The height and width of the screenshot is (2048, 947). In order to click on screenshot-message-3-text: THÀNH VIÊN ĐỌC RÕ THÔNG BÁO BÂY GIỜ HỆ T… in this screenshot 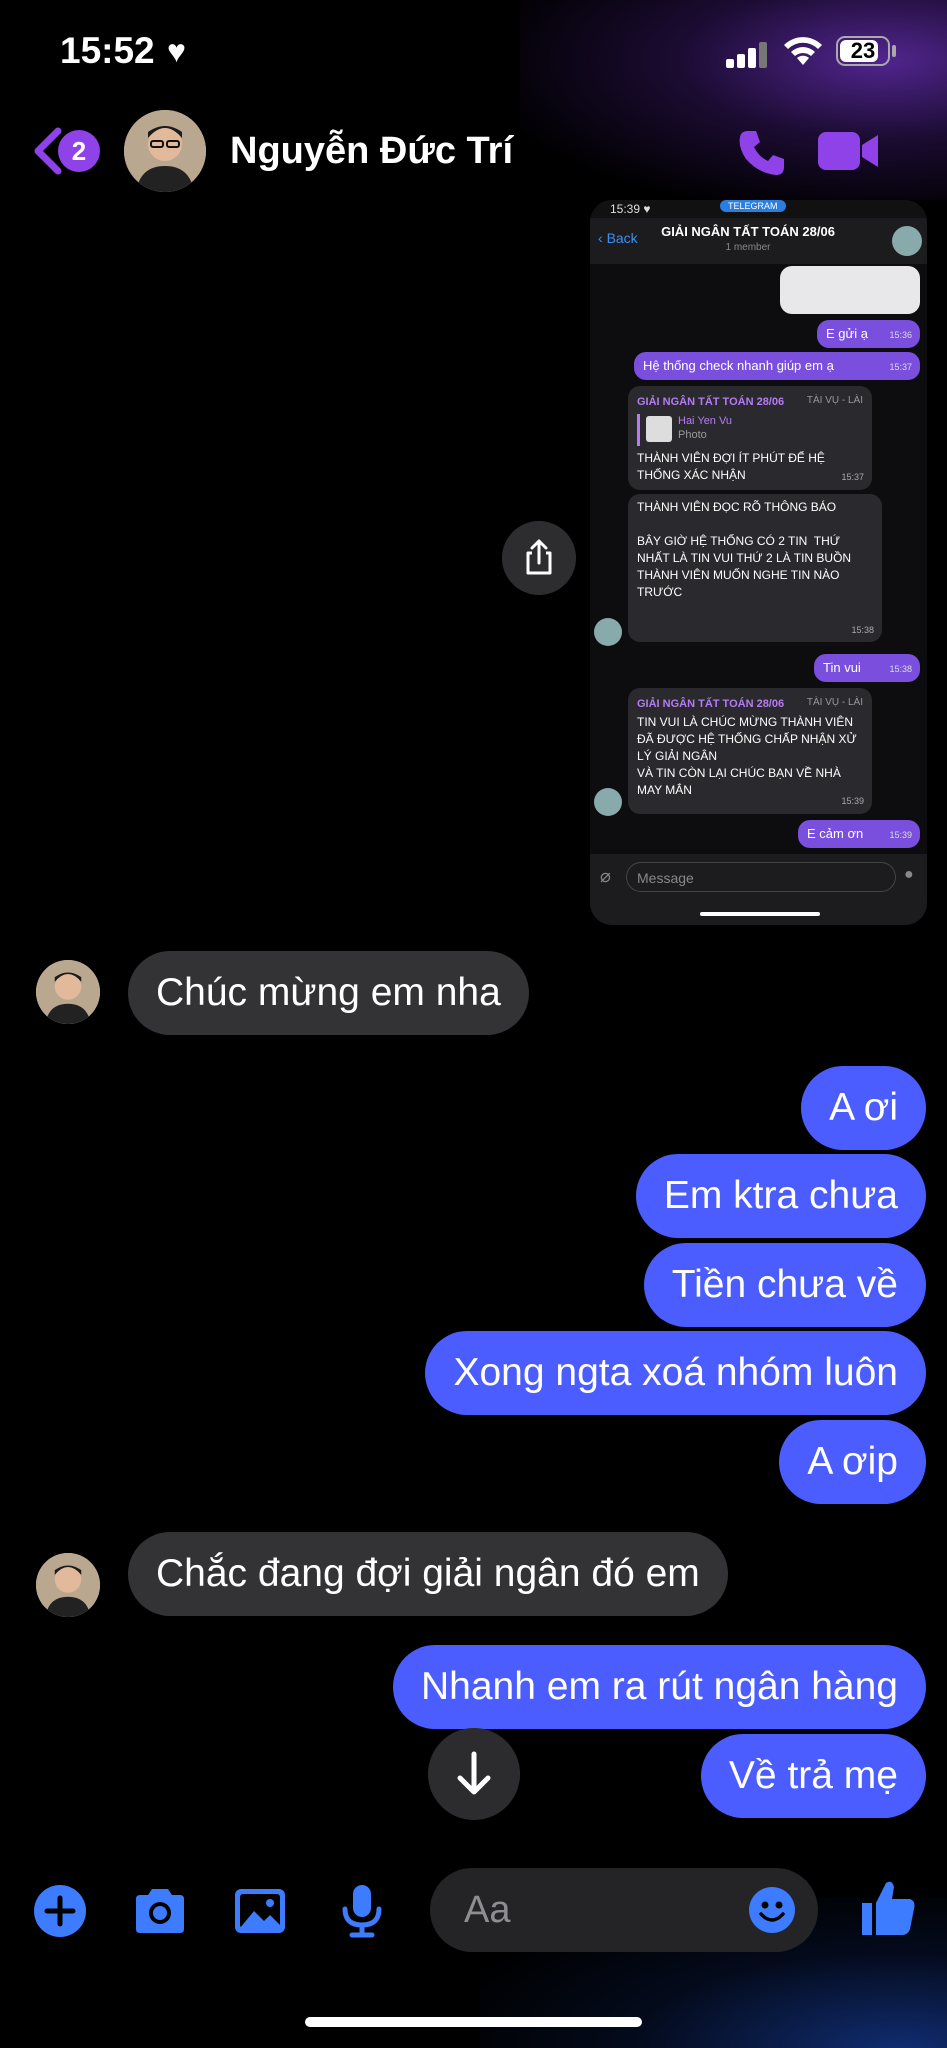, I will do `click(744, 549)`.